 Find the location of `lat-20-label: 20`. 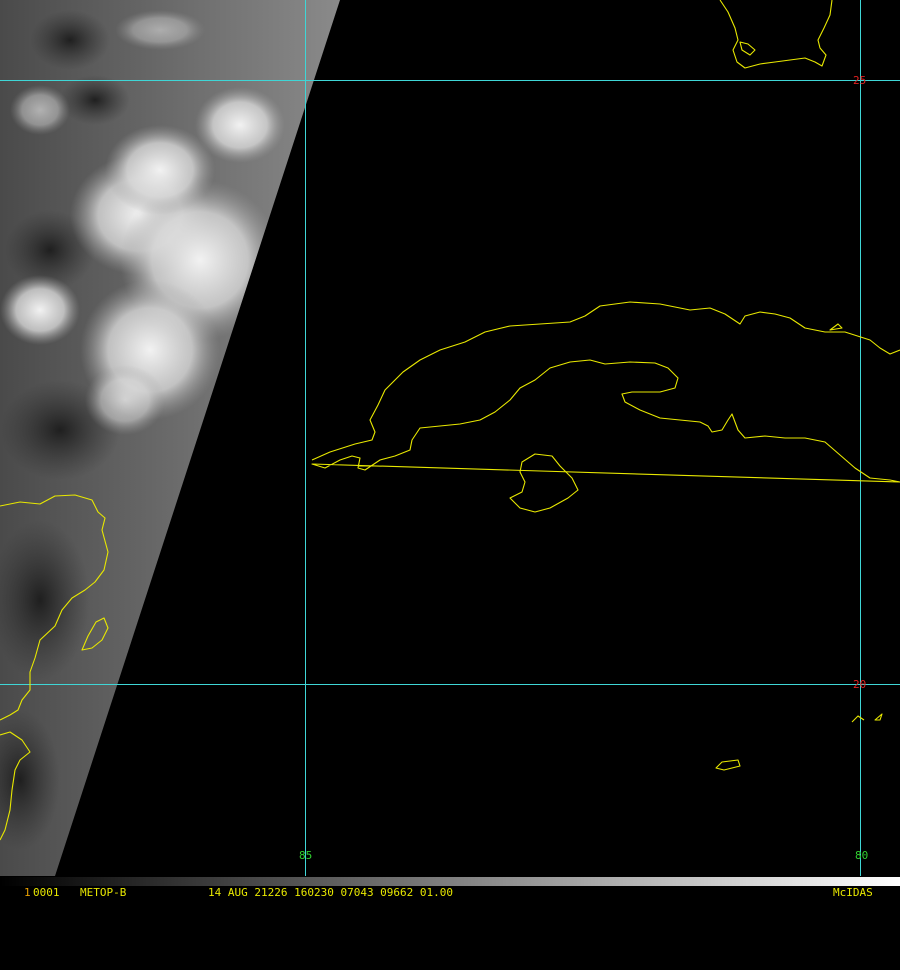

lat-20-label: 20 is located at coordinates (859, 684).